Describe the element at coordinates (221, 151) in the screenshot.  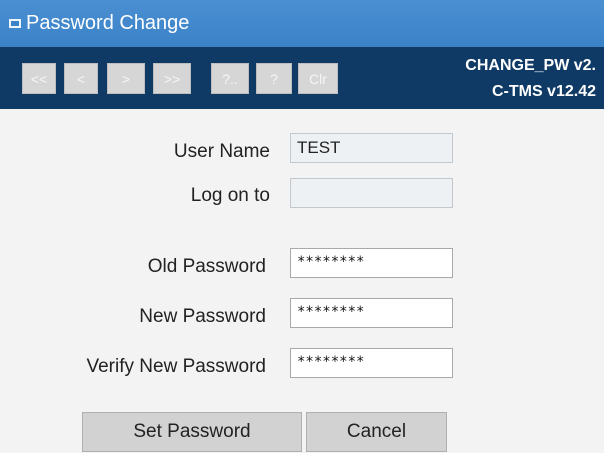
I see `user-name-label: User Name` at that location.